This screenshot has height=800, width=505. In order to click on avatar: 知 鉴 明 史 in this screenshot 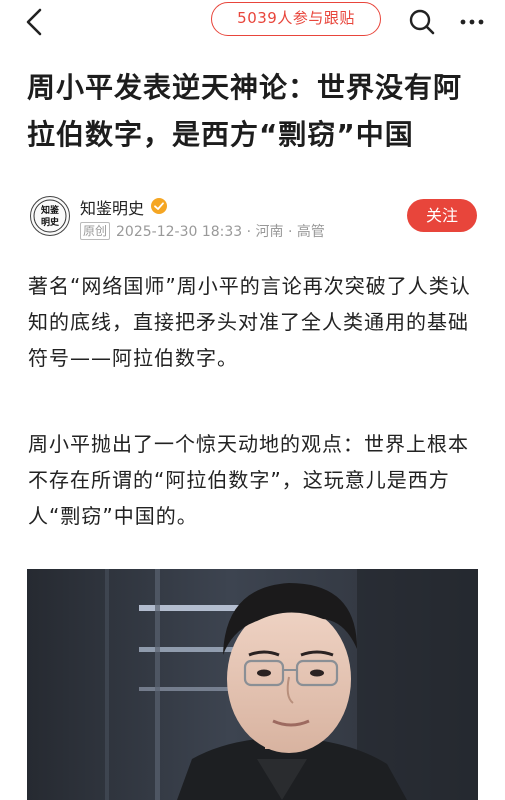, I will do `click(50, 216)`.